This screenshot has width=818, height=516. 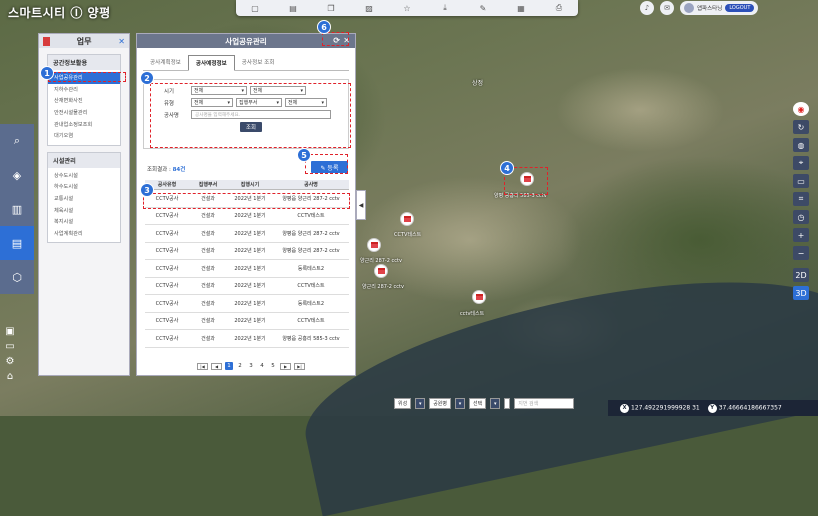 What do you see at coordinates (667, 8) in the screenshot?
I see `chat-icon: ✉` at bounding box center [667, 8].